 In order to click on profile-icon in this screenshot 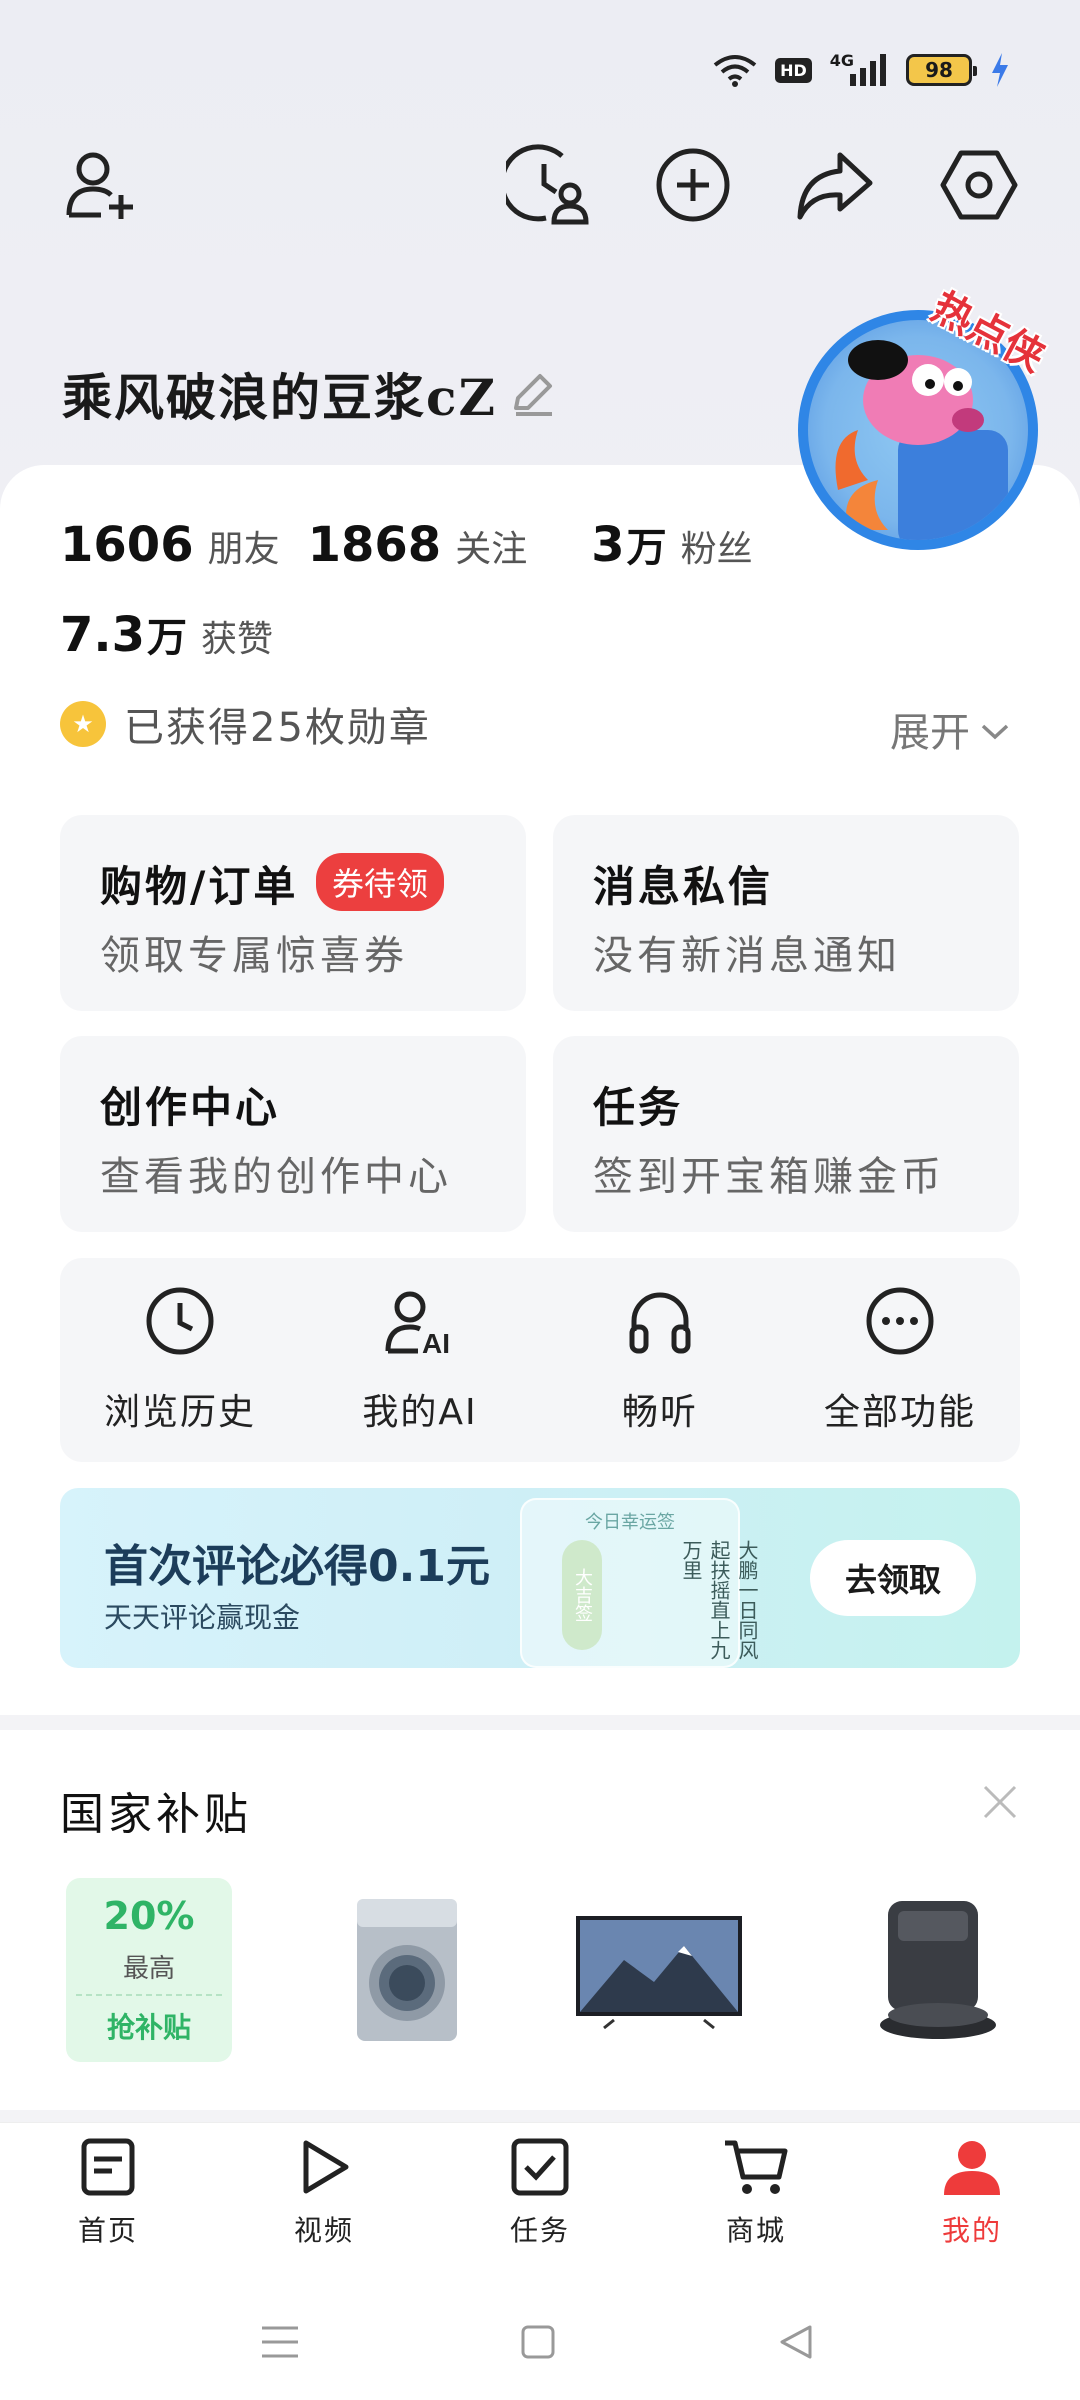, I will do `click(972, 2169)`.